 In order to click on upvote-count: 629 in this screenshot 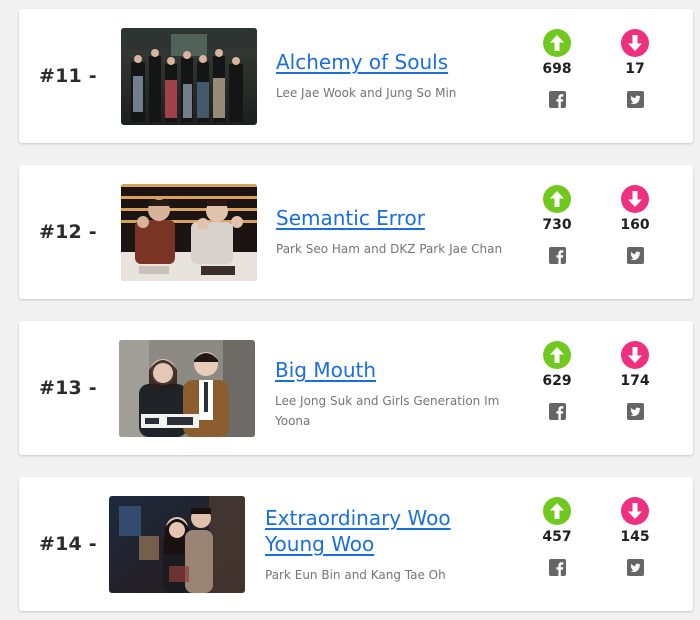, I will do `click(557, 381)`.